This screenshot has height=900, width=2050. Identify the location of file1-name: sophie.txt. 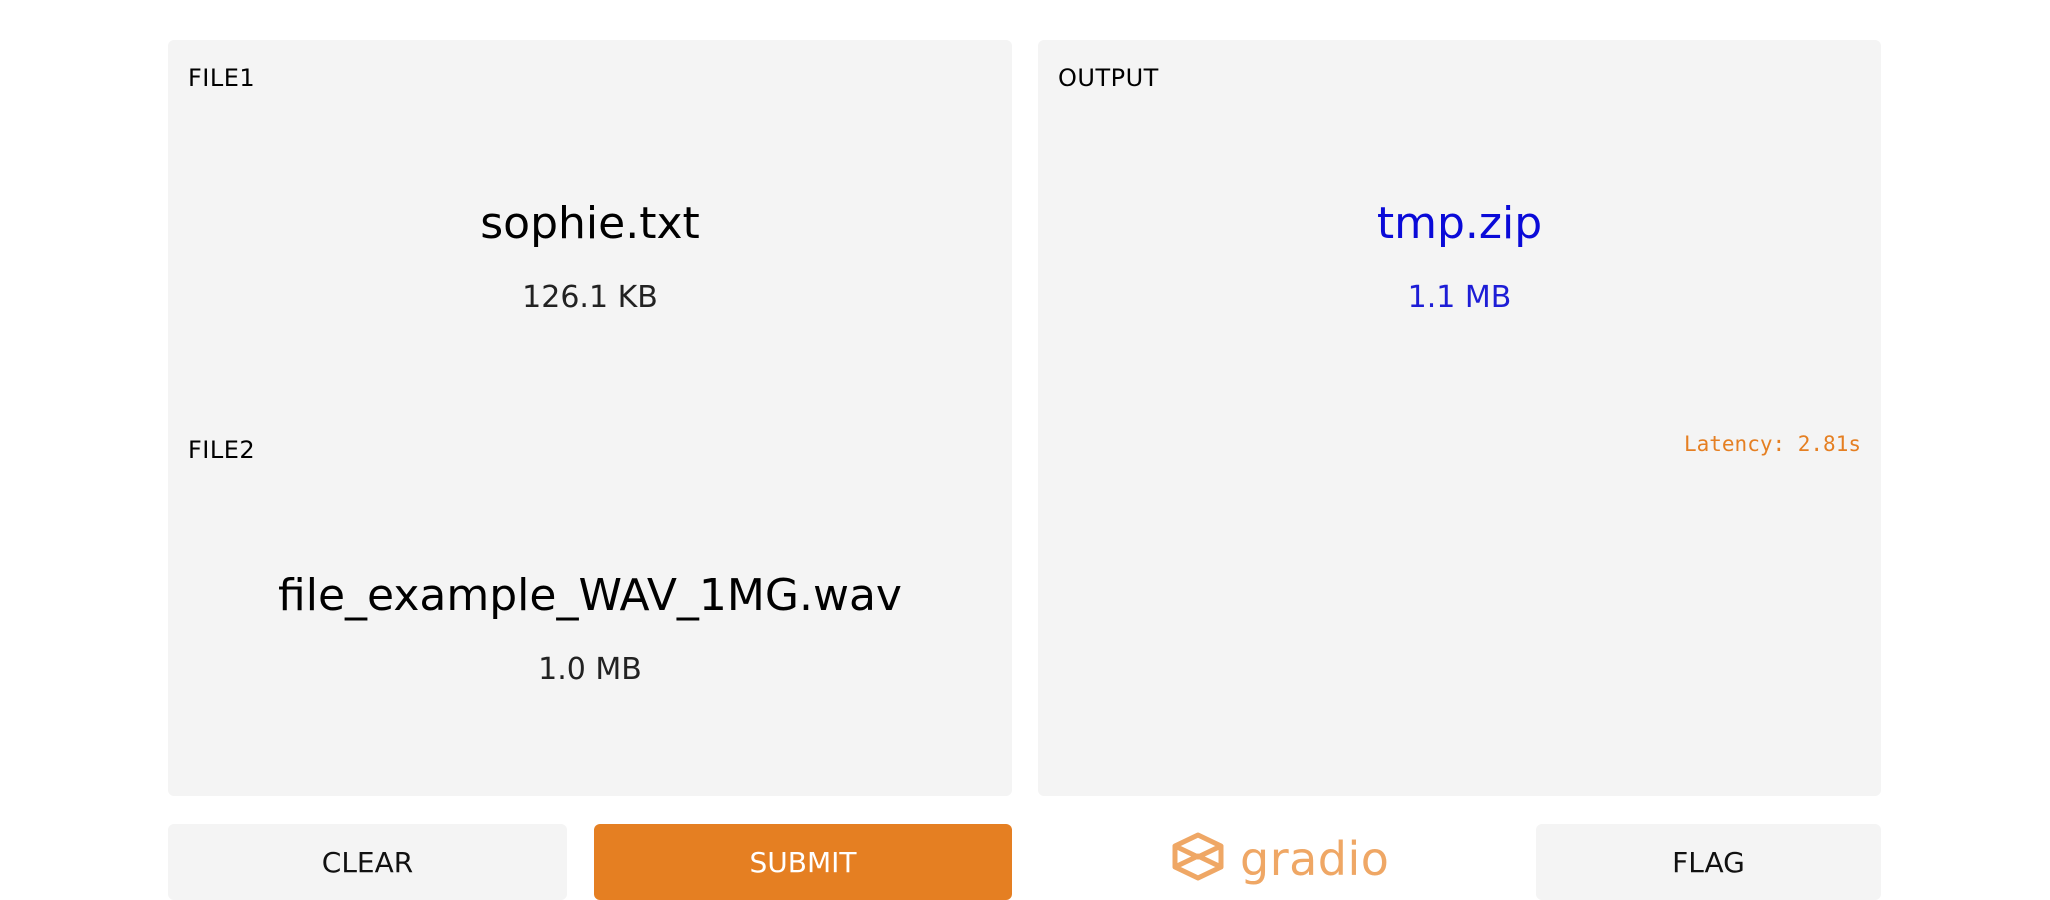
(590, 223).